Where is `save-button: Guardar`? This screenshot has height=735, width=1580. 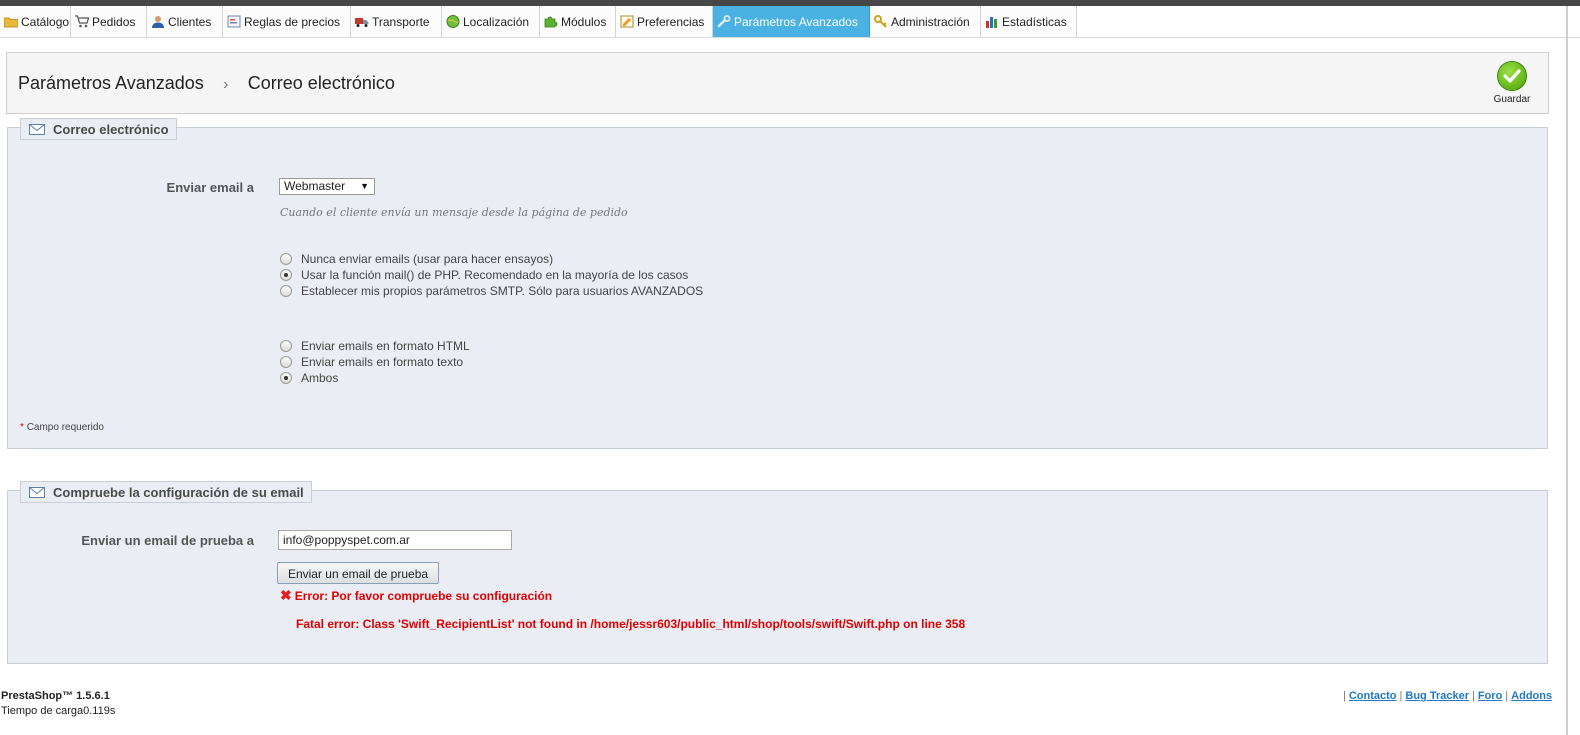
save-button: Guardar is located at coordinates (1512, 83).